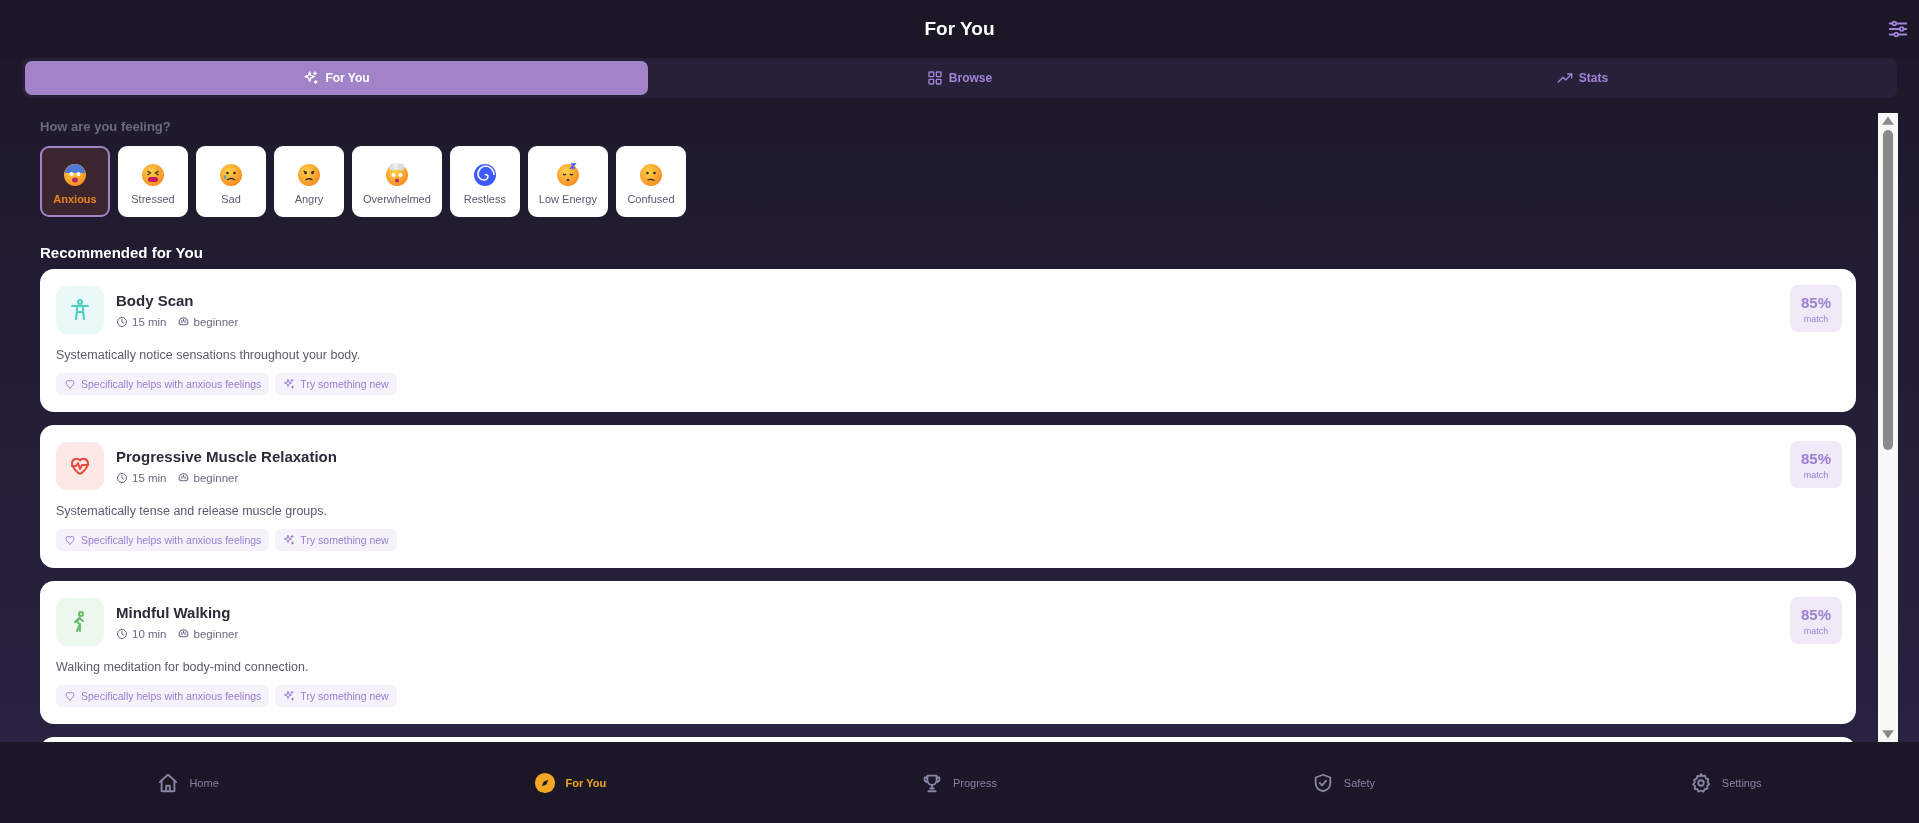 The width and height of the screenshot is (1919, 823). Describe the element at coordinates (959, 29) in the screenshot. I see `page-title: For You` at that location.